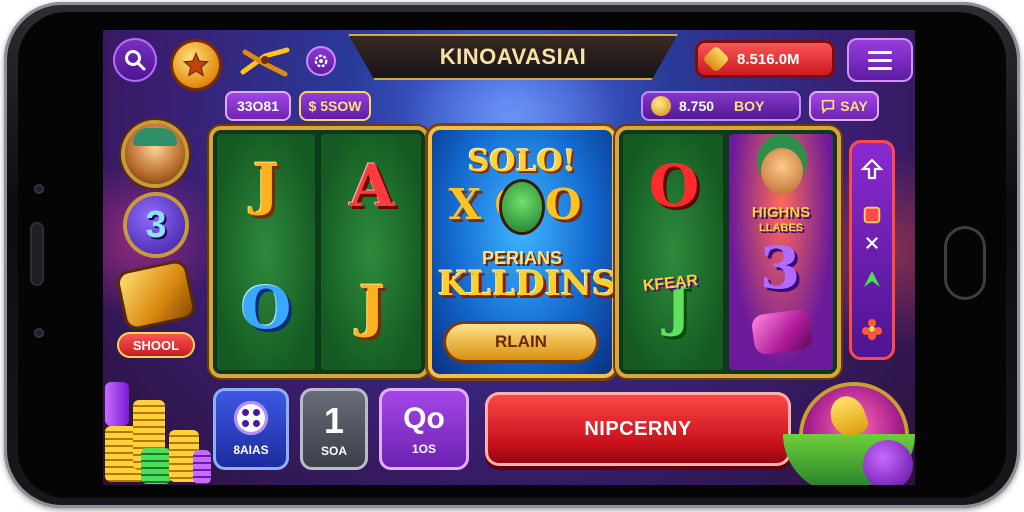  I want to click on home-button, so click(965, 263).